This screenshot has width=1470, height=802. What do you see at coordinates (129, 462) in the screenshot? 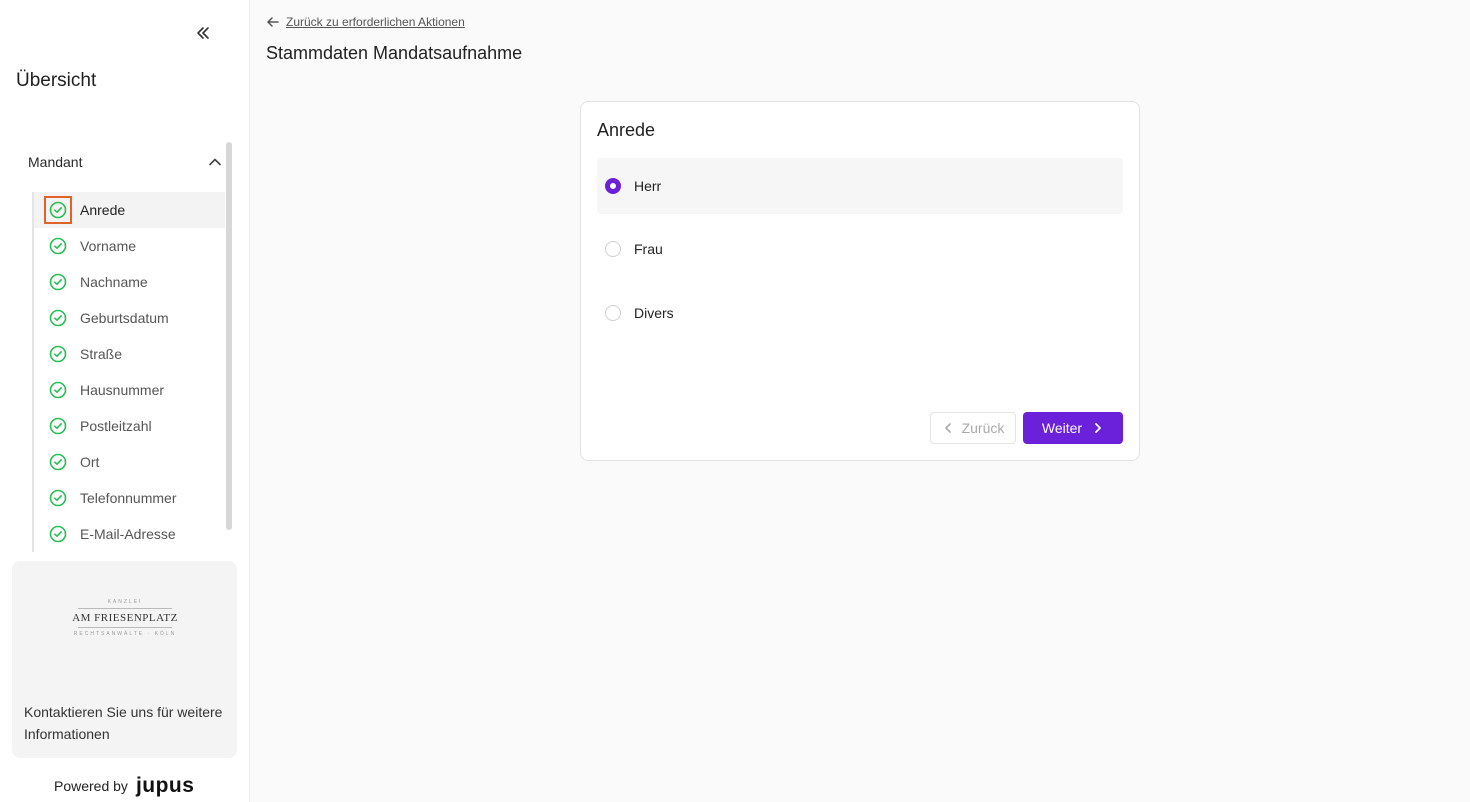
I see `sidebar-item-ort: Ort` at bounding box center [129, 462].